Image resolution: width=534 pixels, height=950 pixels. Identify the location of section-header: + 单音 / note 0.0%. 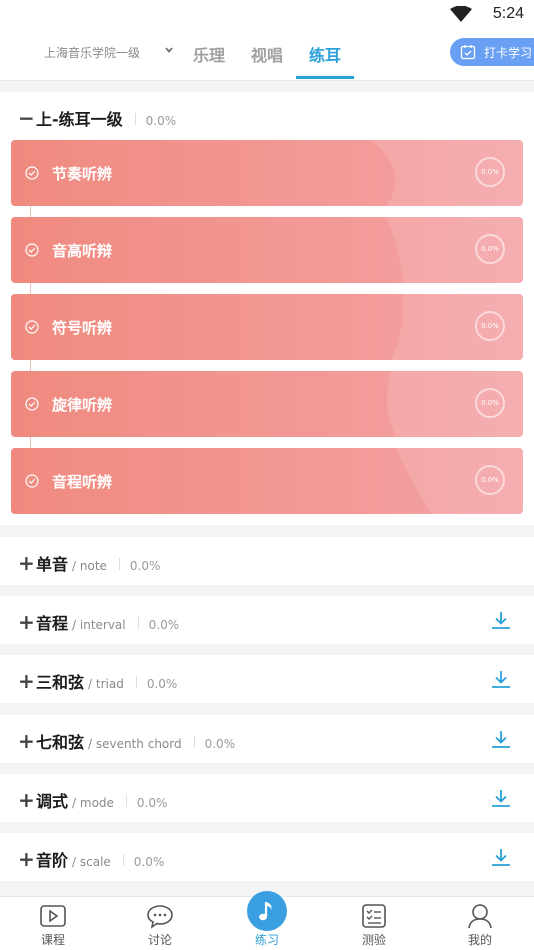
(89, 563).